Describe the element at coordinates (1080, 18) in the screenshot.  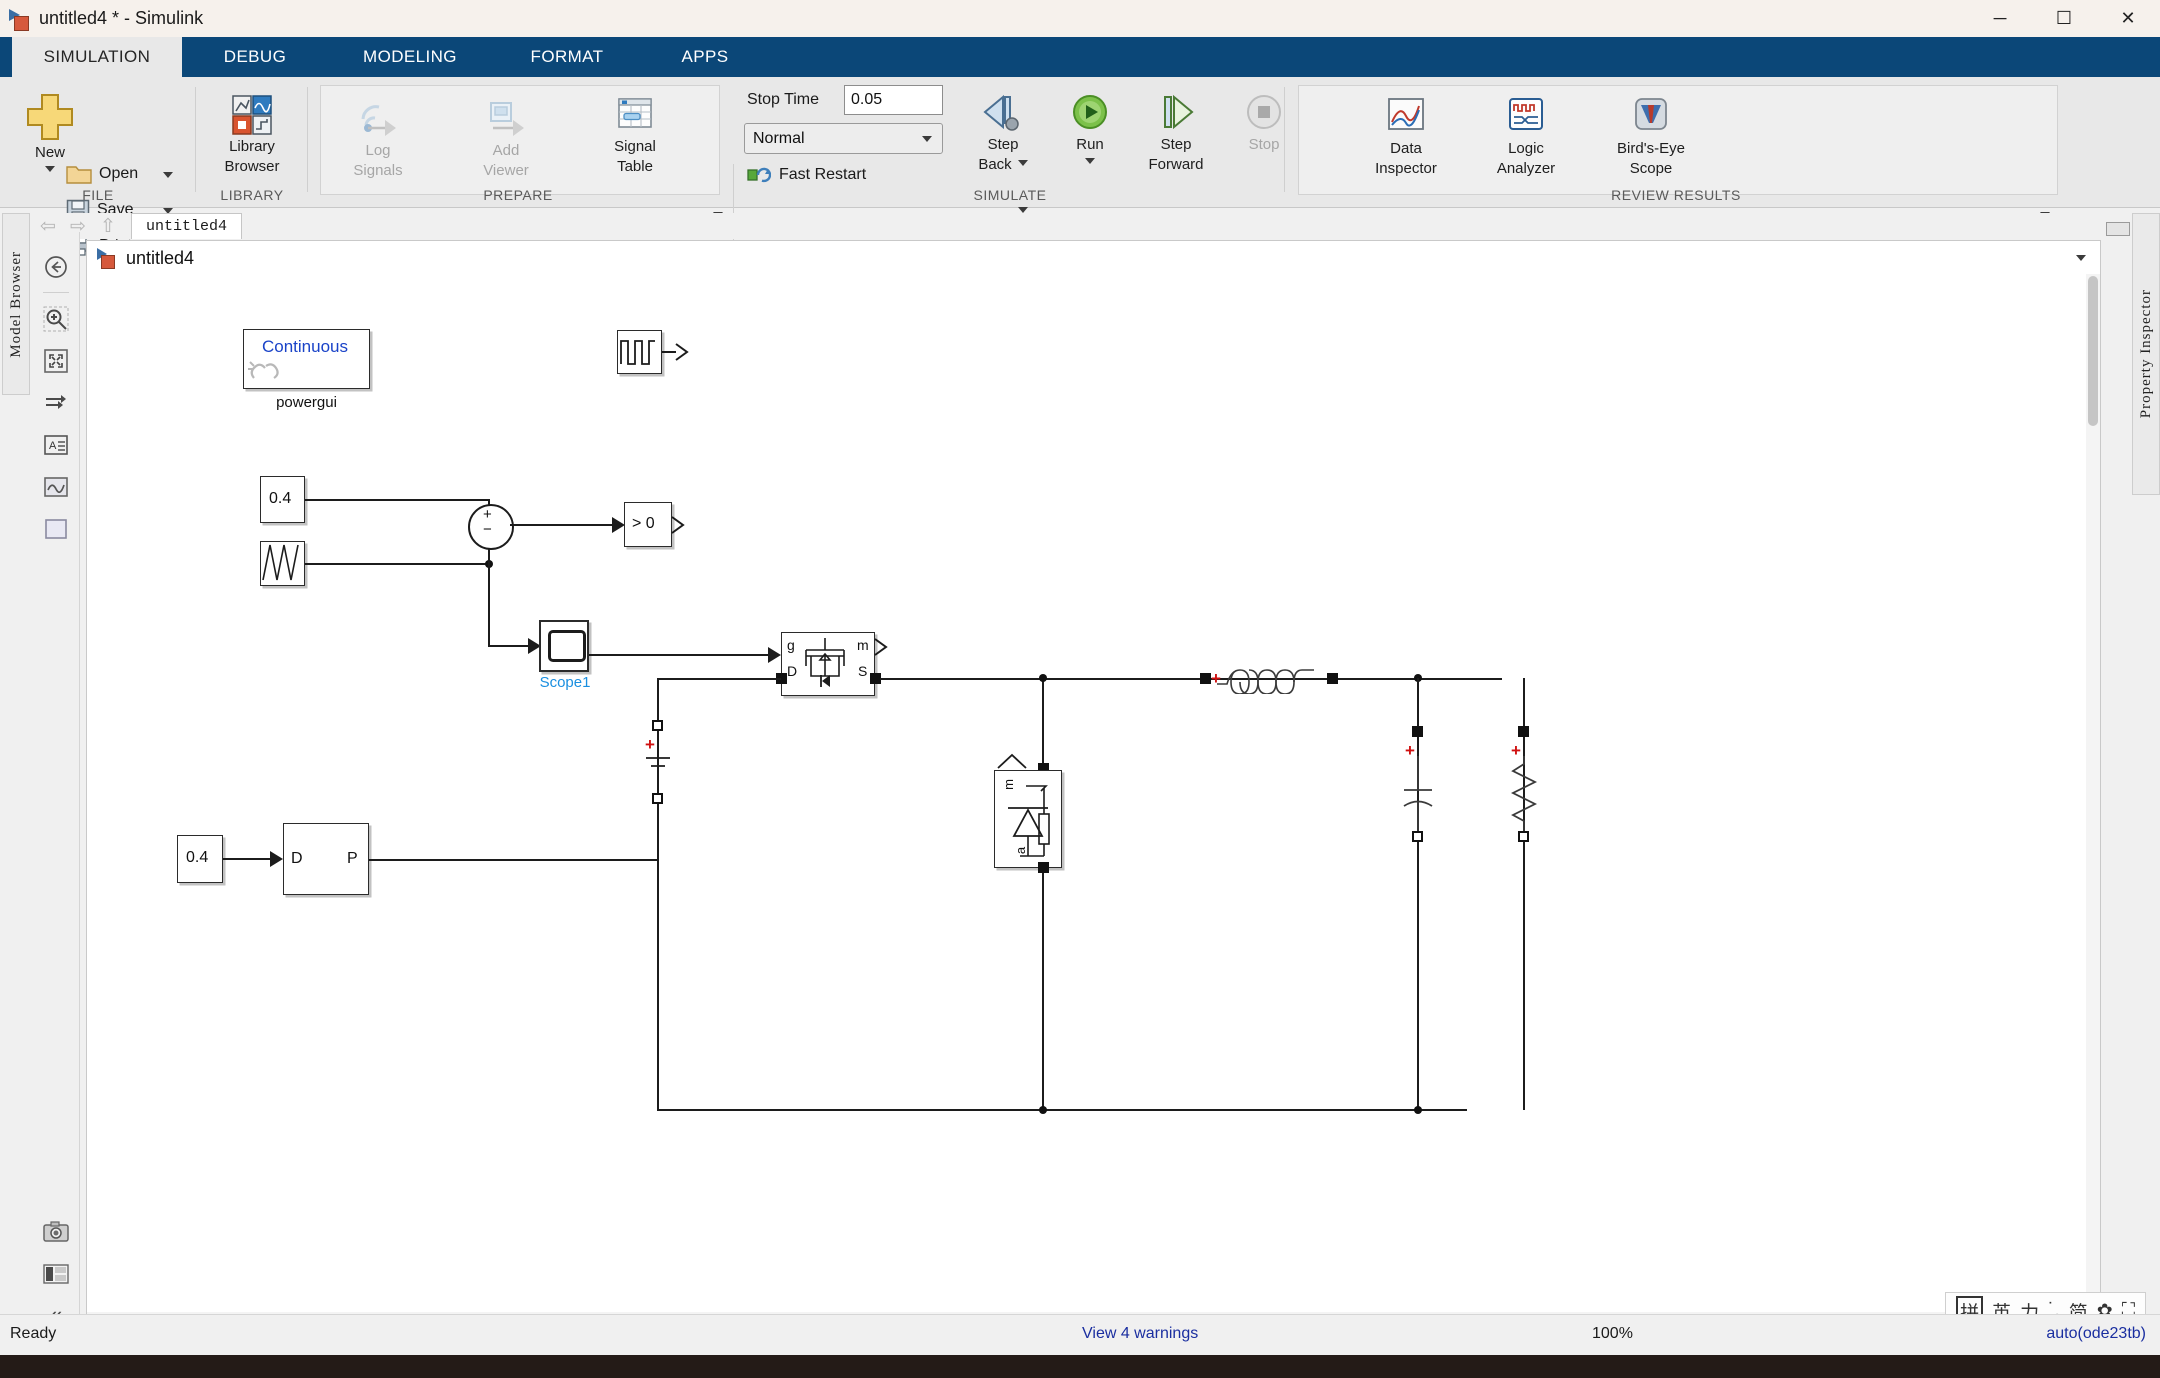
I see `title-bar: untitled4 * - Simulink ─ ☐ ✕` at that location.